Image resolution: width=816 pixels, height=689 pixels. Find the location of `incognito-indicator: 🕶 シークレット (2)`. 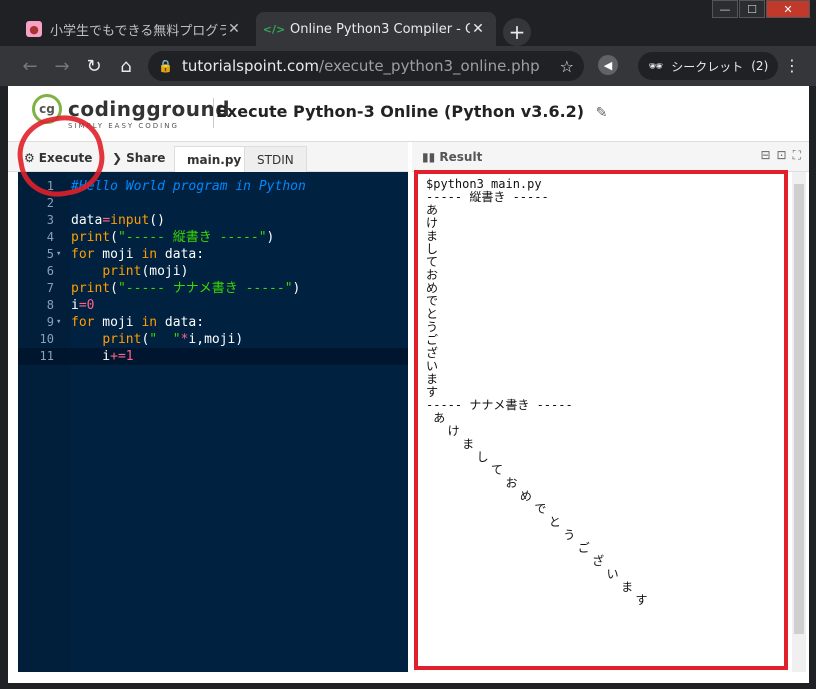

incognito-indicator: 🕶 シークレット (2) is located at coordinates (708, 66).